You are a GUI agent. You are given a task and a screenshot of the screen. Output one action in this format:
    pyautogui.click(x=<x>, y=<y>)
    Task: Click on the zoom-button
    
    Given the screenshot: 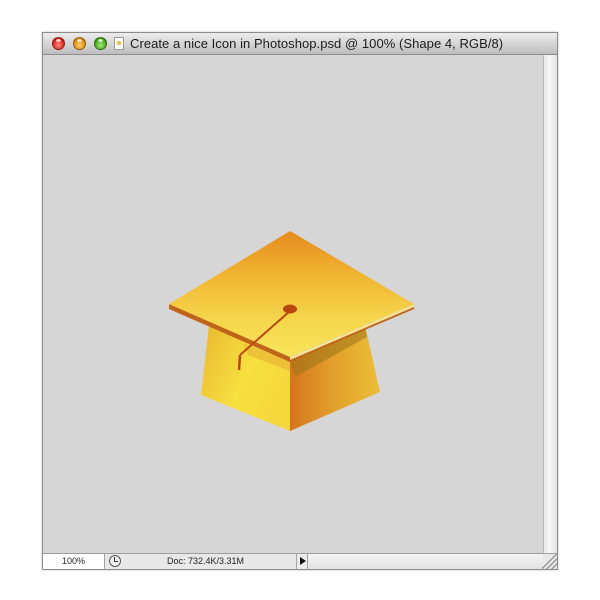 What is the action you would take?
    pyautogui.click(x=100, y=43)
    